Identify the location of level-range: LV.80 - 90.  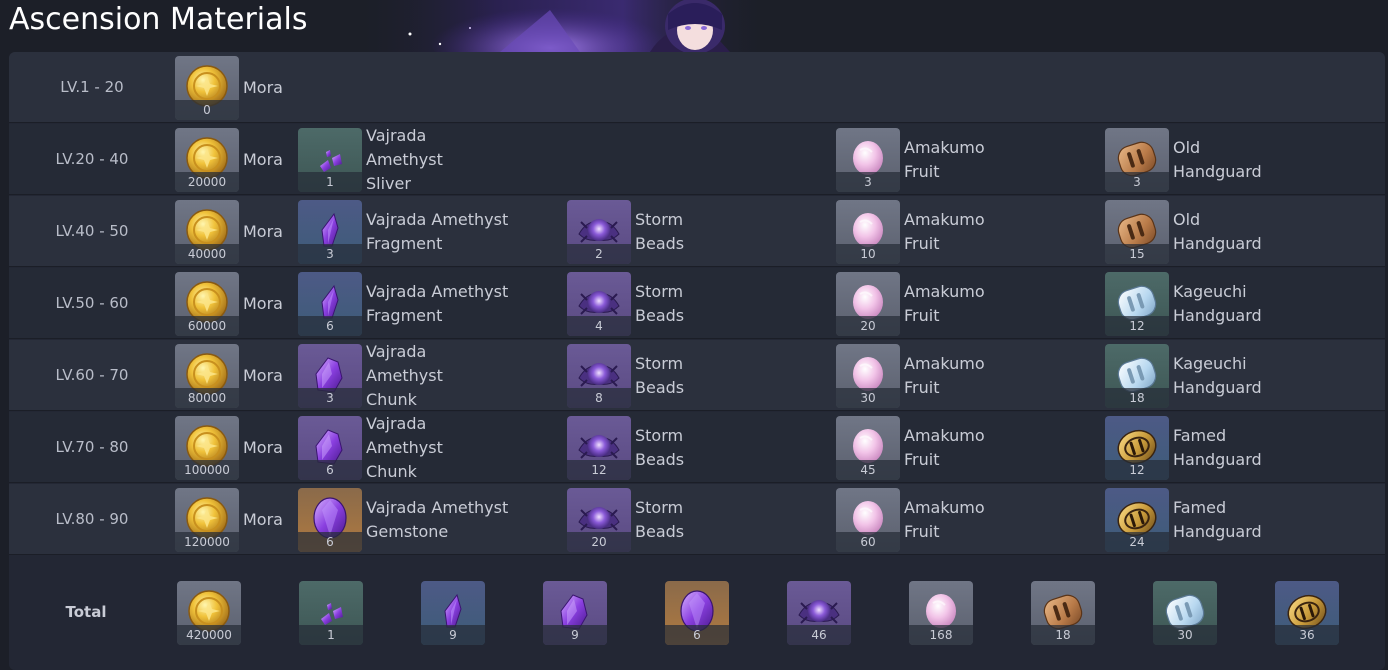
(92, 519).